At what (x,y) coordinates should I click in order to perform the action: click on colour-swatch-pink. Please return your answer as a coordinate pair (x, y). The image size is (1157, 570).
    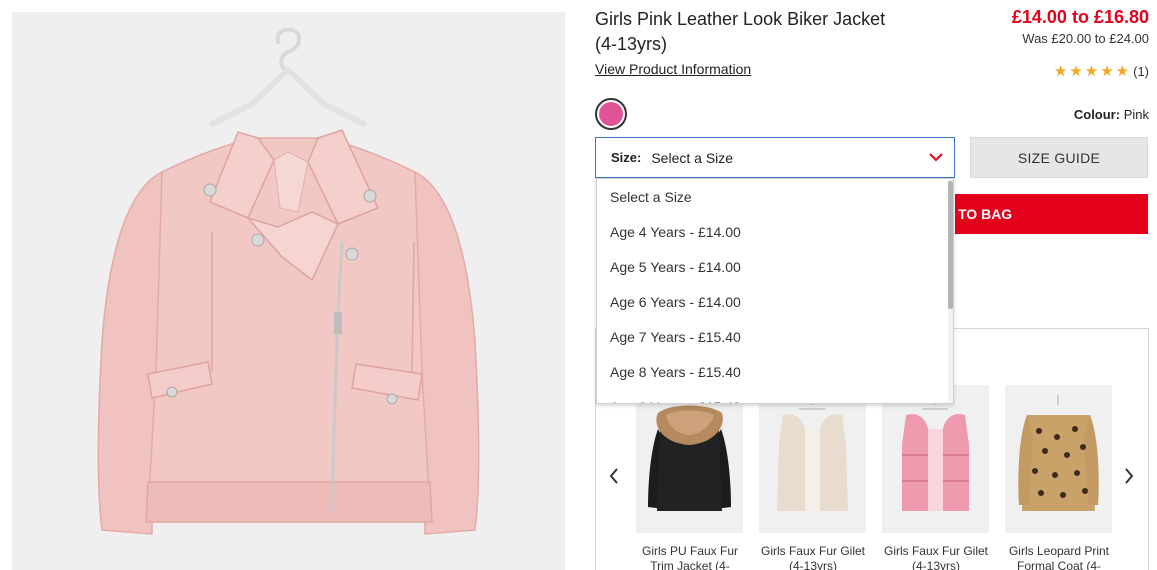
    Looking at the image, I should click on (611, 114).